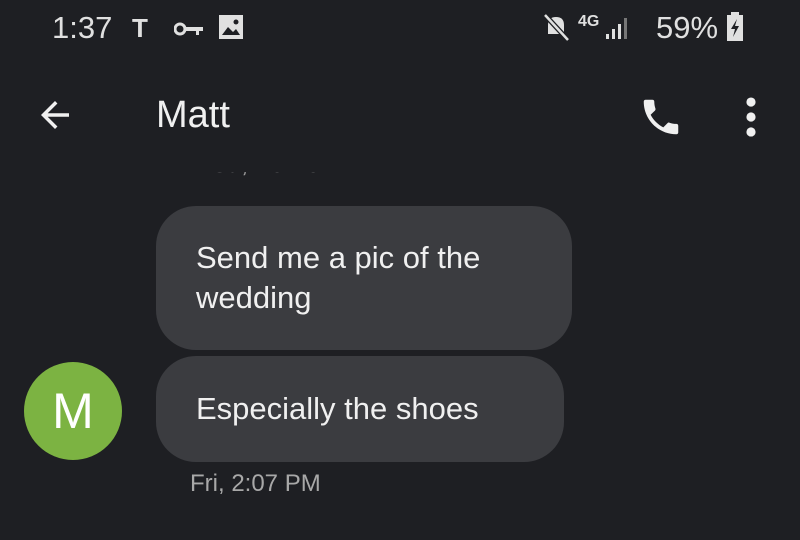 This screenshot has width=800, height=540. What do you see at coordinates (751, 117) in the screenshot?
I see `more-options-icon` at bounding box center [751, 117].